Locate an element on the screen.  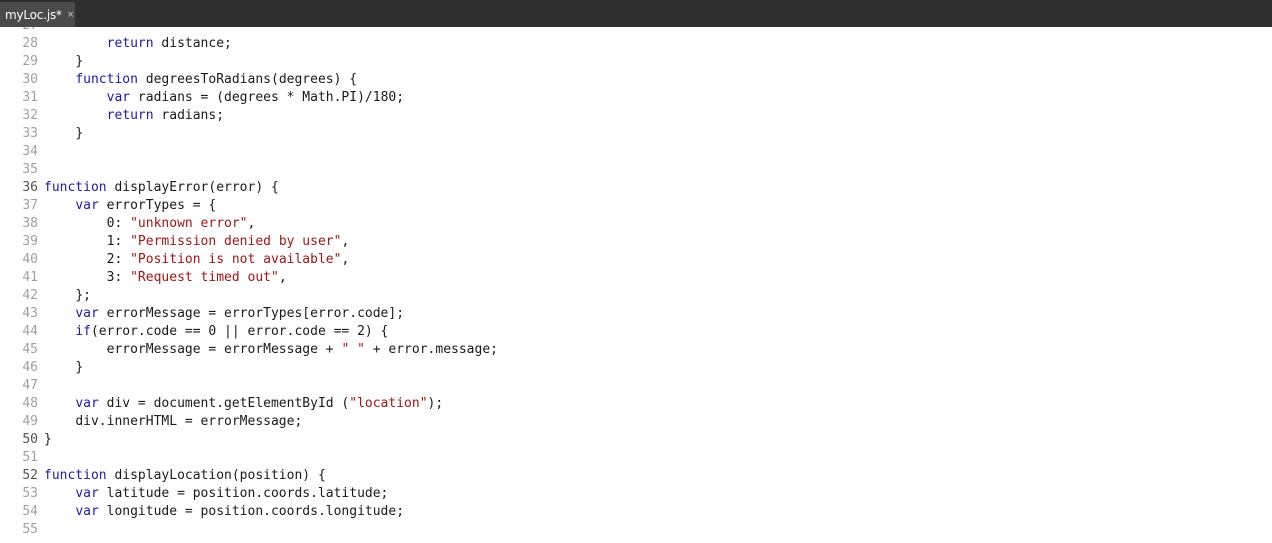
keyword-token: function is located at coordinates (106, 79).